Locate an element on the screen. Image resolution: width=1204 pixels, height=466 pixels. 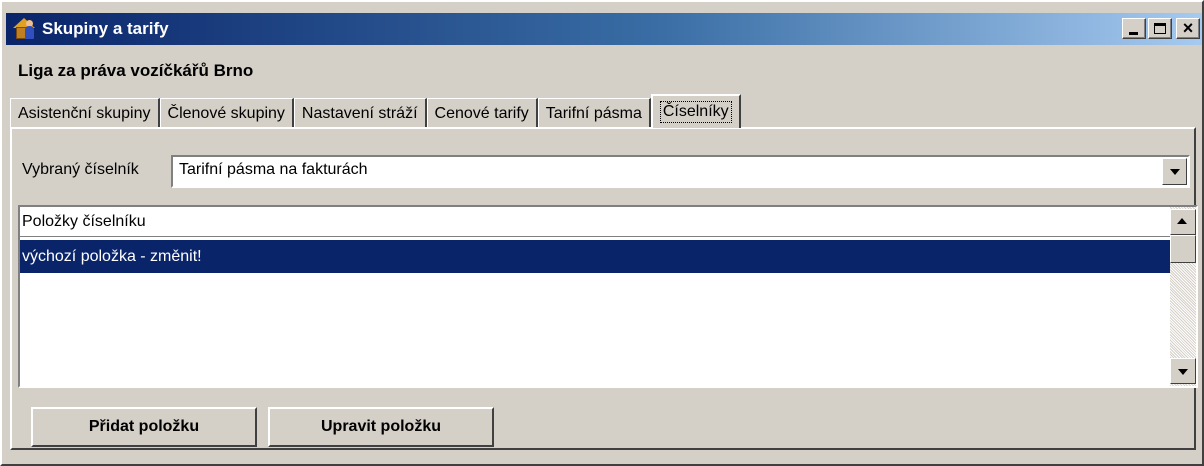
maximize-button is located at coordinates (1160, 28).